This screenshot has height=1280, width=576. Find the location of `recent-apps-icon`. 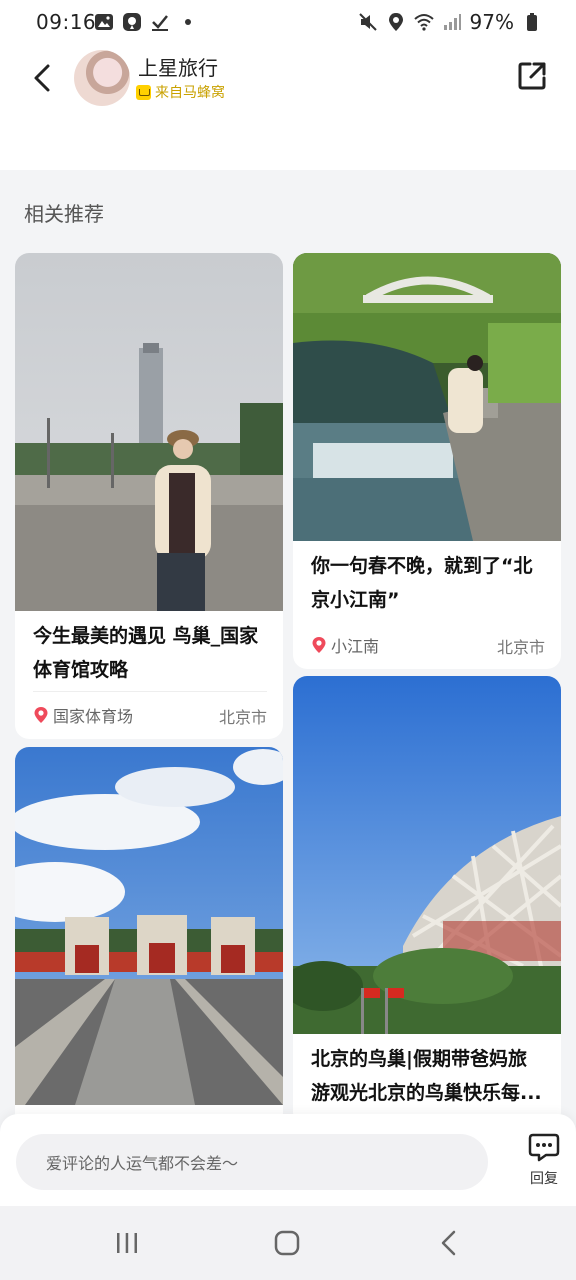

recent-apps-icon is located at coordinates (127, 1243).